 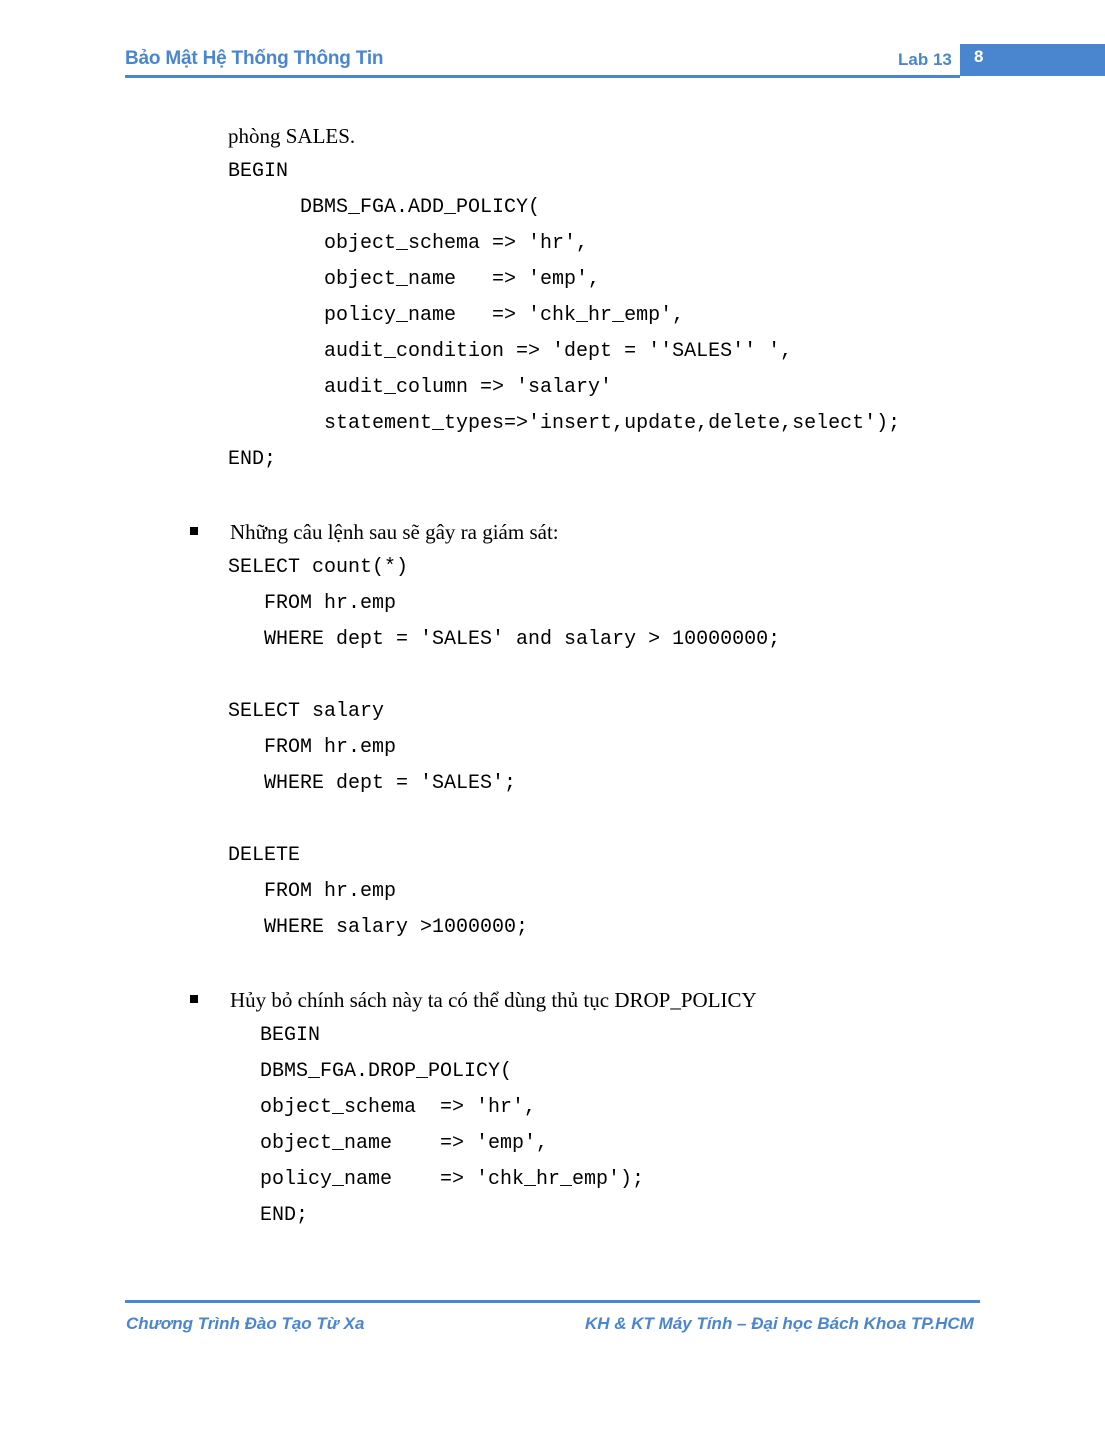 What do you see at coordinates (542, 76) in the screenshot?
I see `header-divider` at bounding box center [542, 76].